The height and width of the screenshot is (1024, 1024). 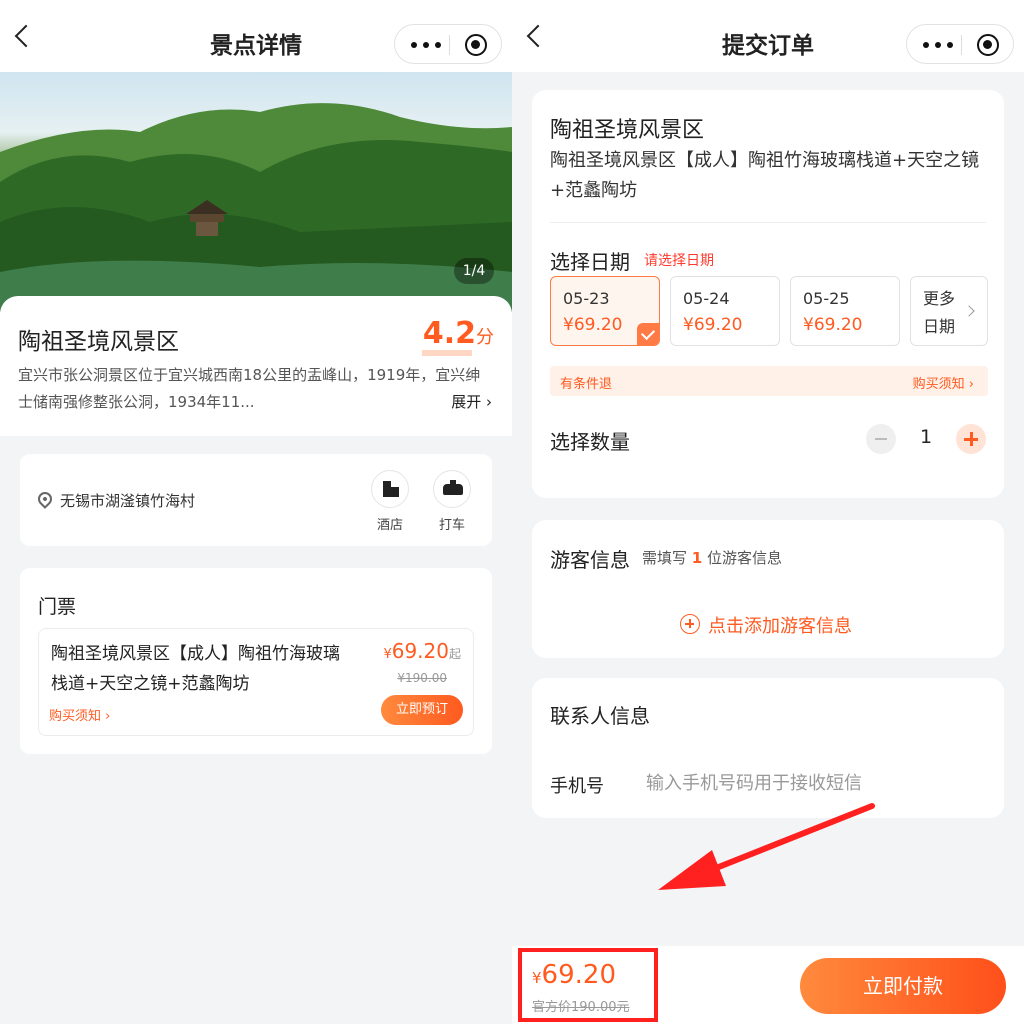 What do you see at coordinates (578, 975) in the screenshot?
I see `total-price-amount: 69.20` at bounding box center [578, 975].